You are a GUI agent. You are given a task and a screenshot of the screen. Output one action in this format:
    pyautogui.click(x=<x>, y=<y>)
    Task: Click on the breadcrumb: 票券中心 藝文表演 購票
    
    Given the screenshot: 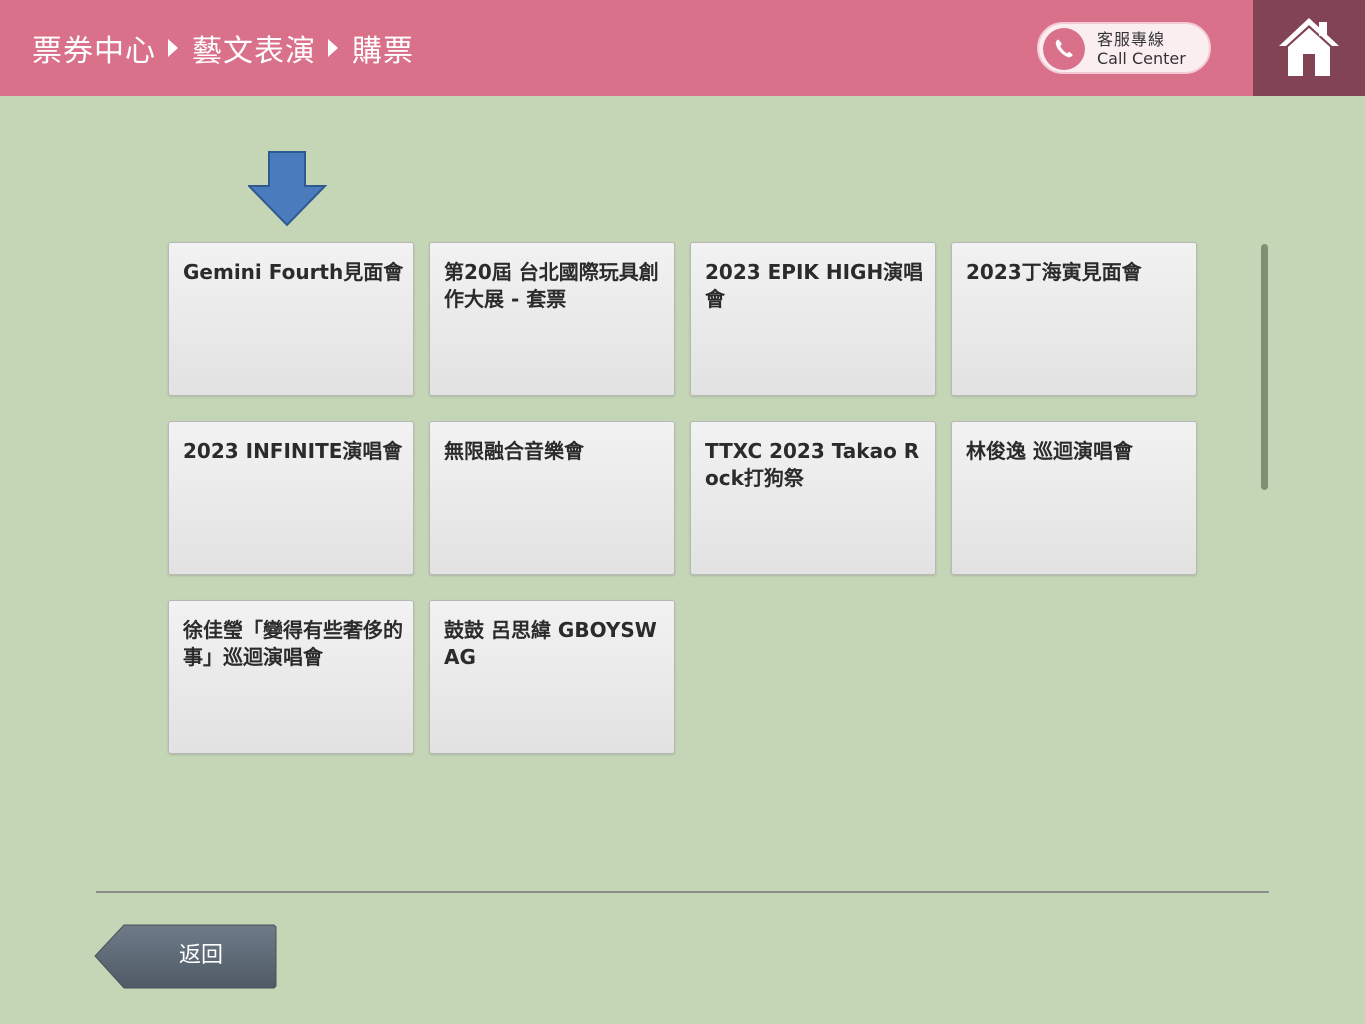 What is the action you would take?
    pyautogui.click(x=223, y=48)
    